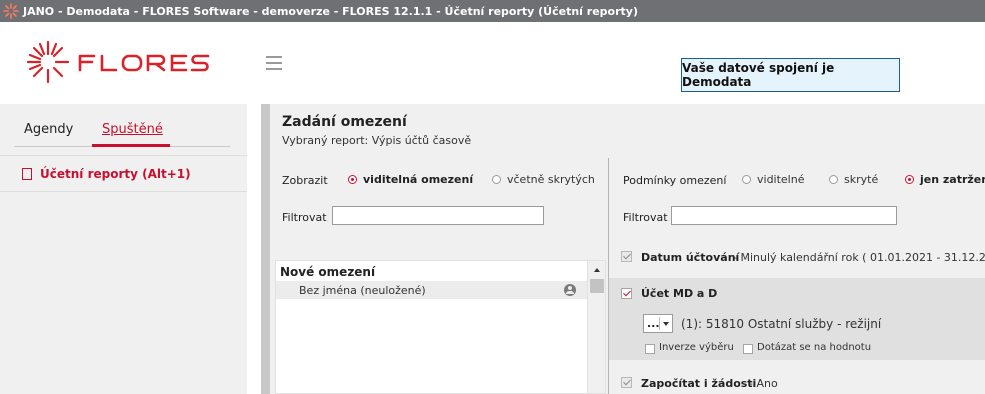 Image resolution: width=985 pixels, height=394 pixels. What do you see at coordinates (305, 180) in the screenshot?
I see `show-label: Zobrazit` at bounding box center [305, 180].